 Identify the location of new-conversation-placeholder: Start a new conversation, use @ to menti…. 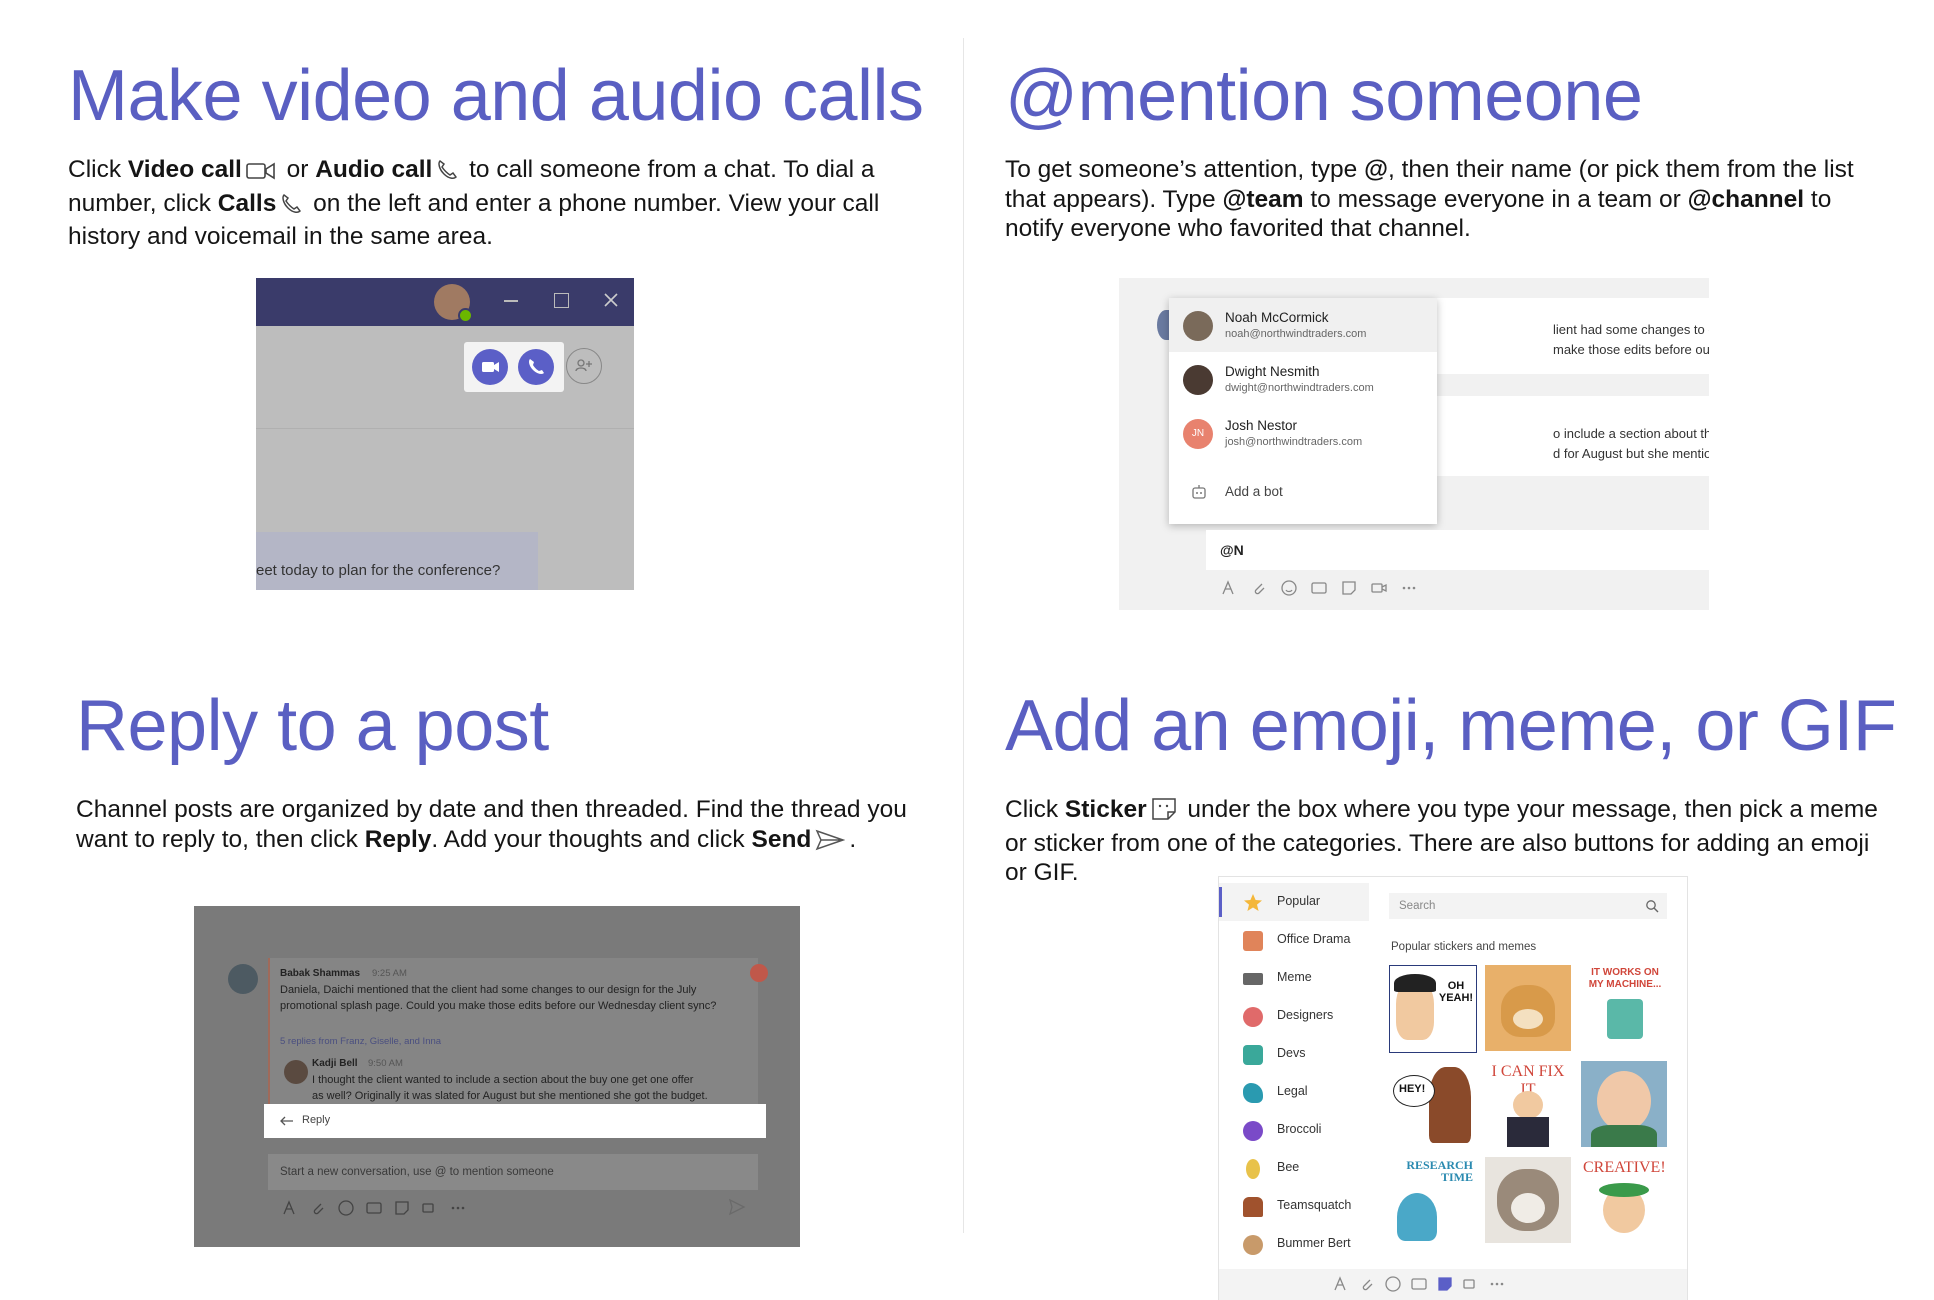
(417, 1172).